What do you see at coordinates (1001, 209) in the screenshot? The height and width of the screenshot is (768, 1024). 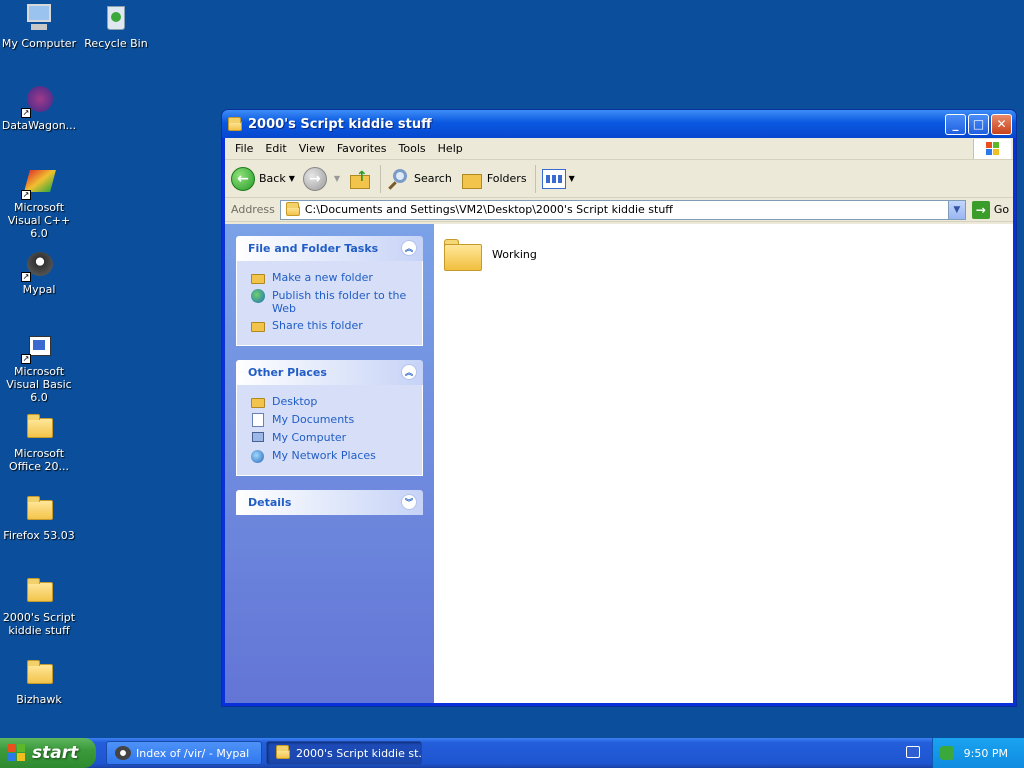 I see `go-label: Go` at bounding box center [1001, 209].